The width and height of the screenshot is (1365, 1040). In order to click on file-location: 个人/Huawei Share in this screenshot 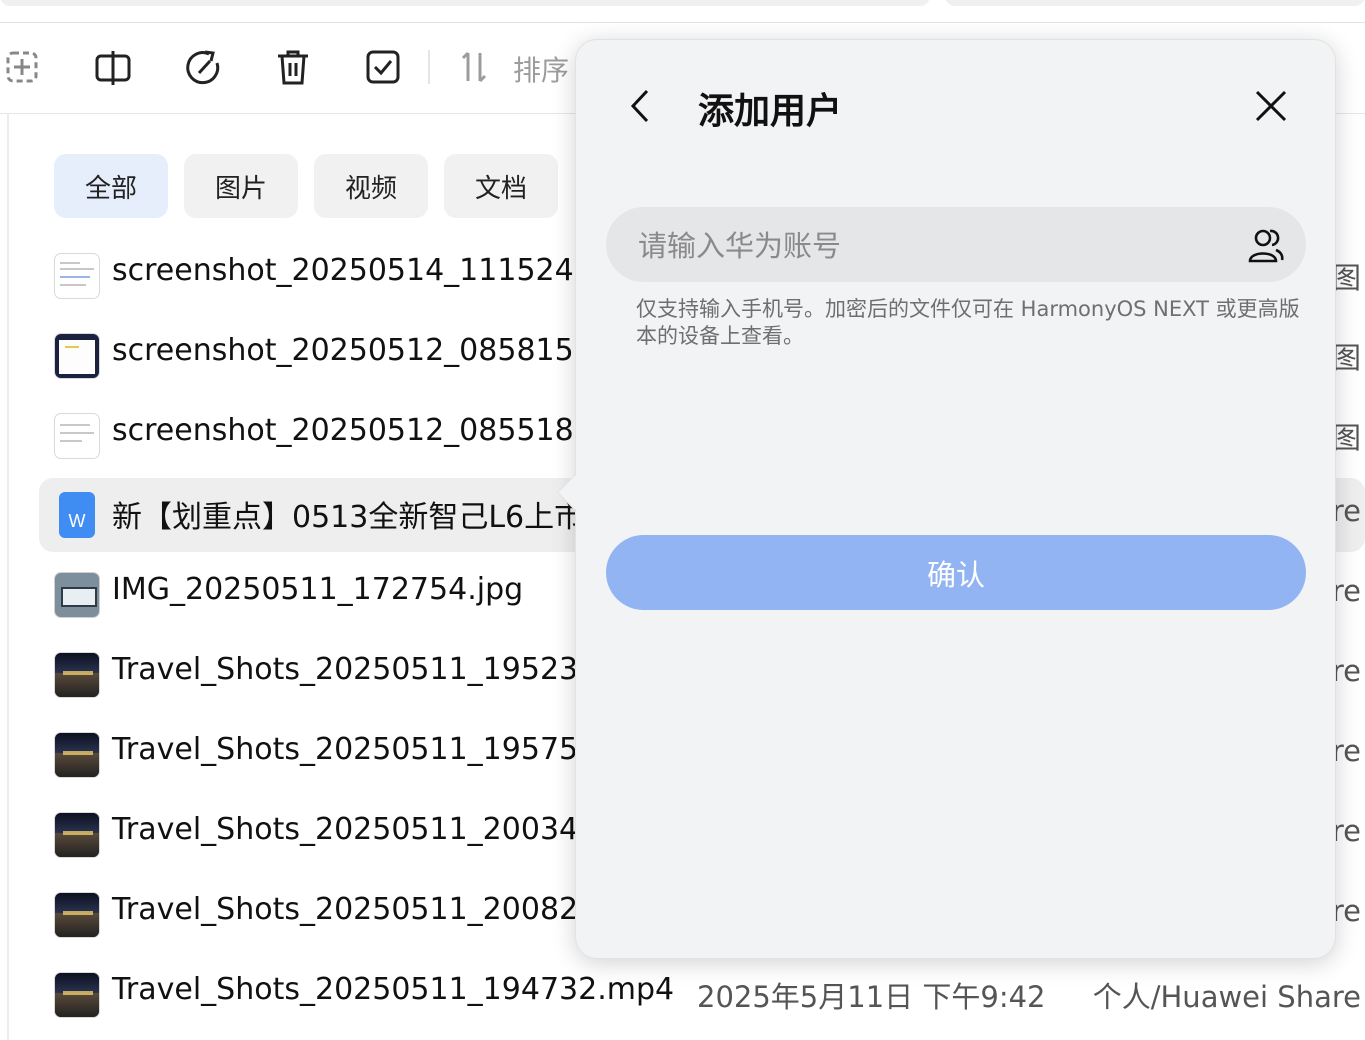, I will do `click(1226, 997)`.